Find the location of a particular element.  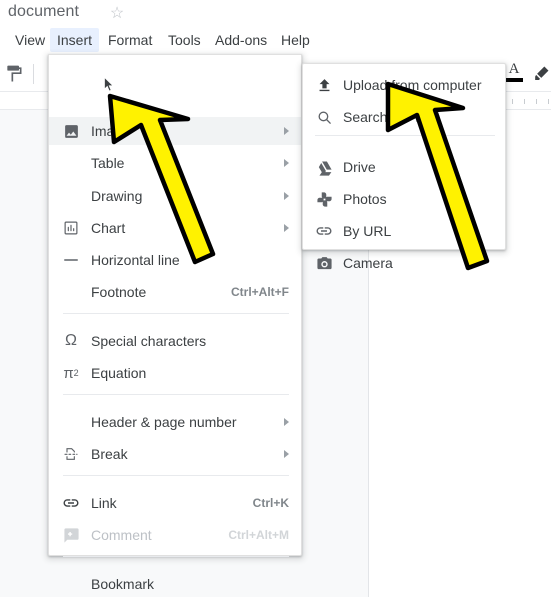

text-color-letter: A is located at coordinates (514, 69).